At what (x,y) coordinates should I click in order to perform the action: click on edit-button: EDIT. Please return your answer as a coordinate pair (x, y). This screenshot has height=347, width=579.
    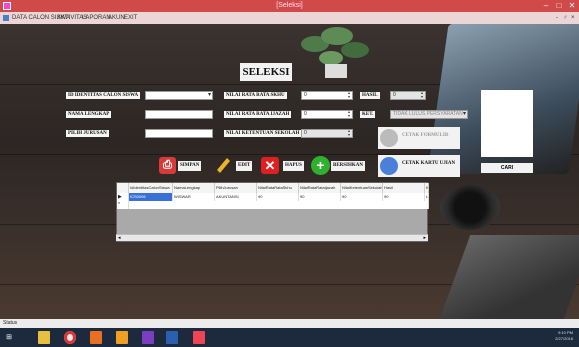
    Looking at the image, I should click on (244, 166).